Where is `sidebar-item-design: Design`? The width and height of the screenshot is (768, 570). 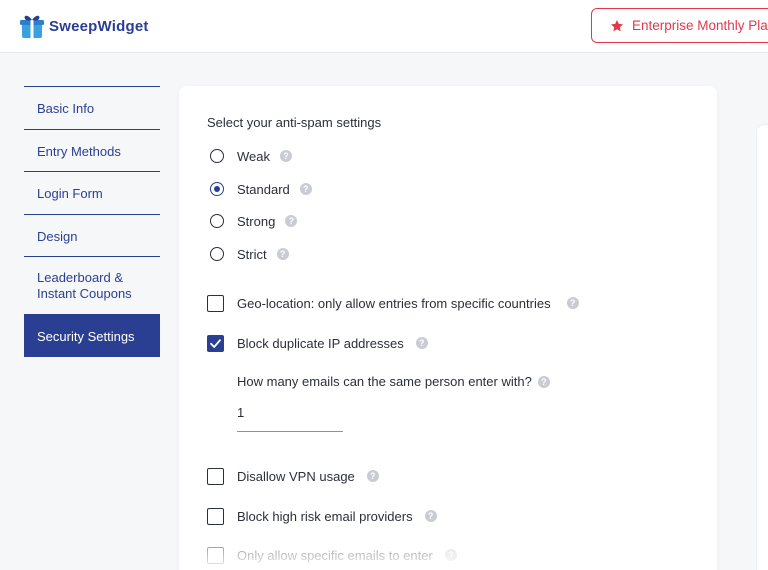
sidebar-item-design: Design is located at coordinates (92, 235).